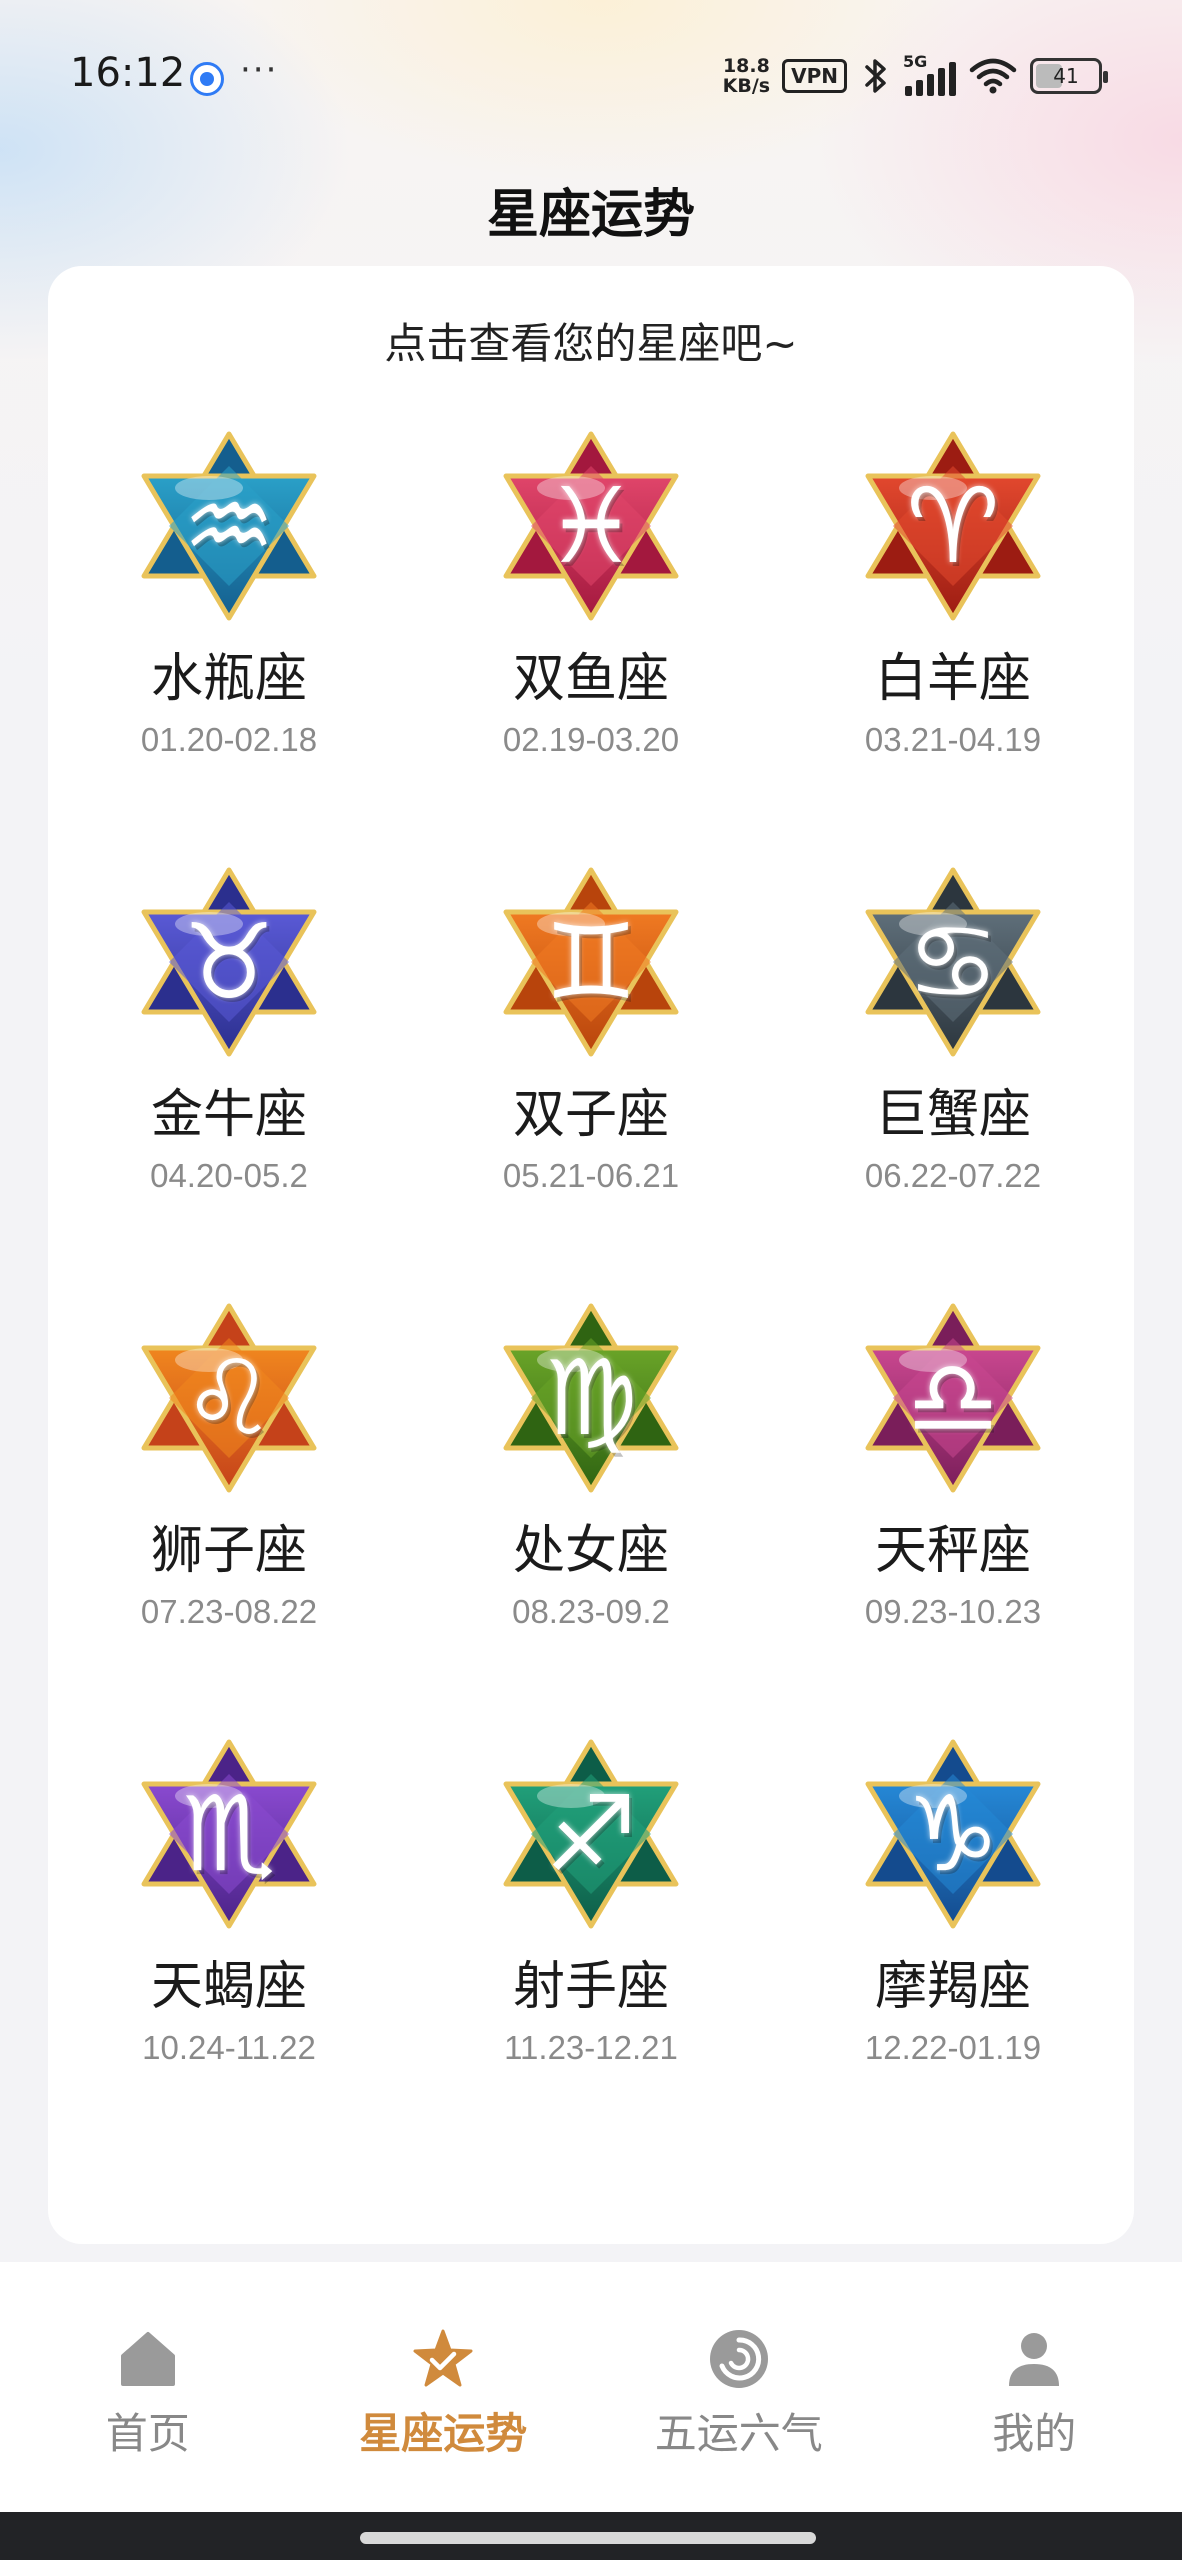 This screenshot has height=2560, width=1182. What do you see at coordinates (952, 679) in the screenshot?
I see `zodiac-name: 白羊座` at bounding box center [952, 679].